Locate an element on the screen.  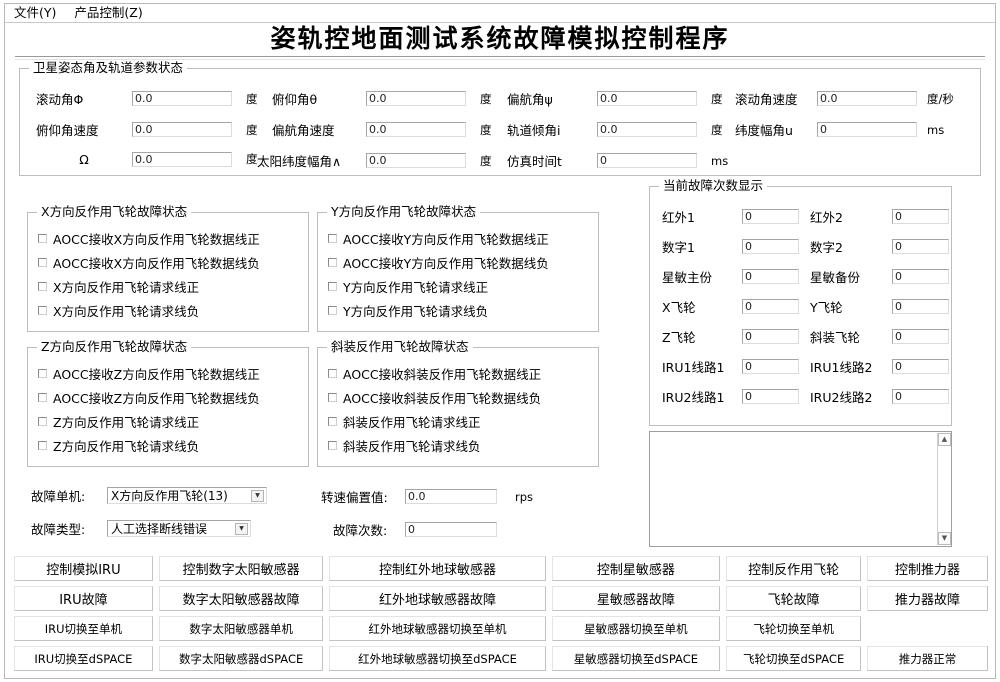
fault-count-oblique-wheel-input is located at coordinates (920, 336).